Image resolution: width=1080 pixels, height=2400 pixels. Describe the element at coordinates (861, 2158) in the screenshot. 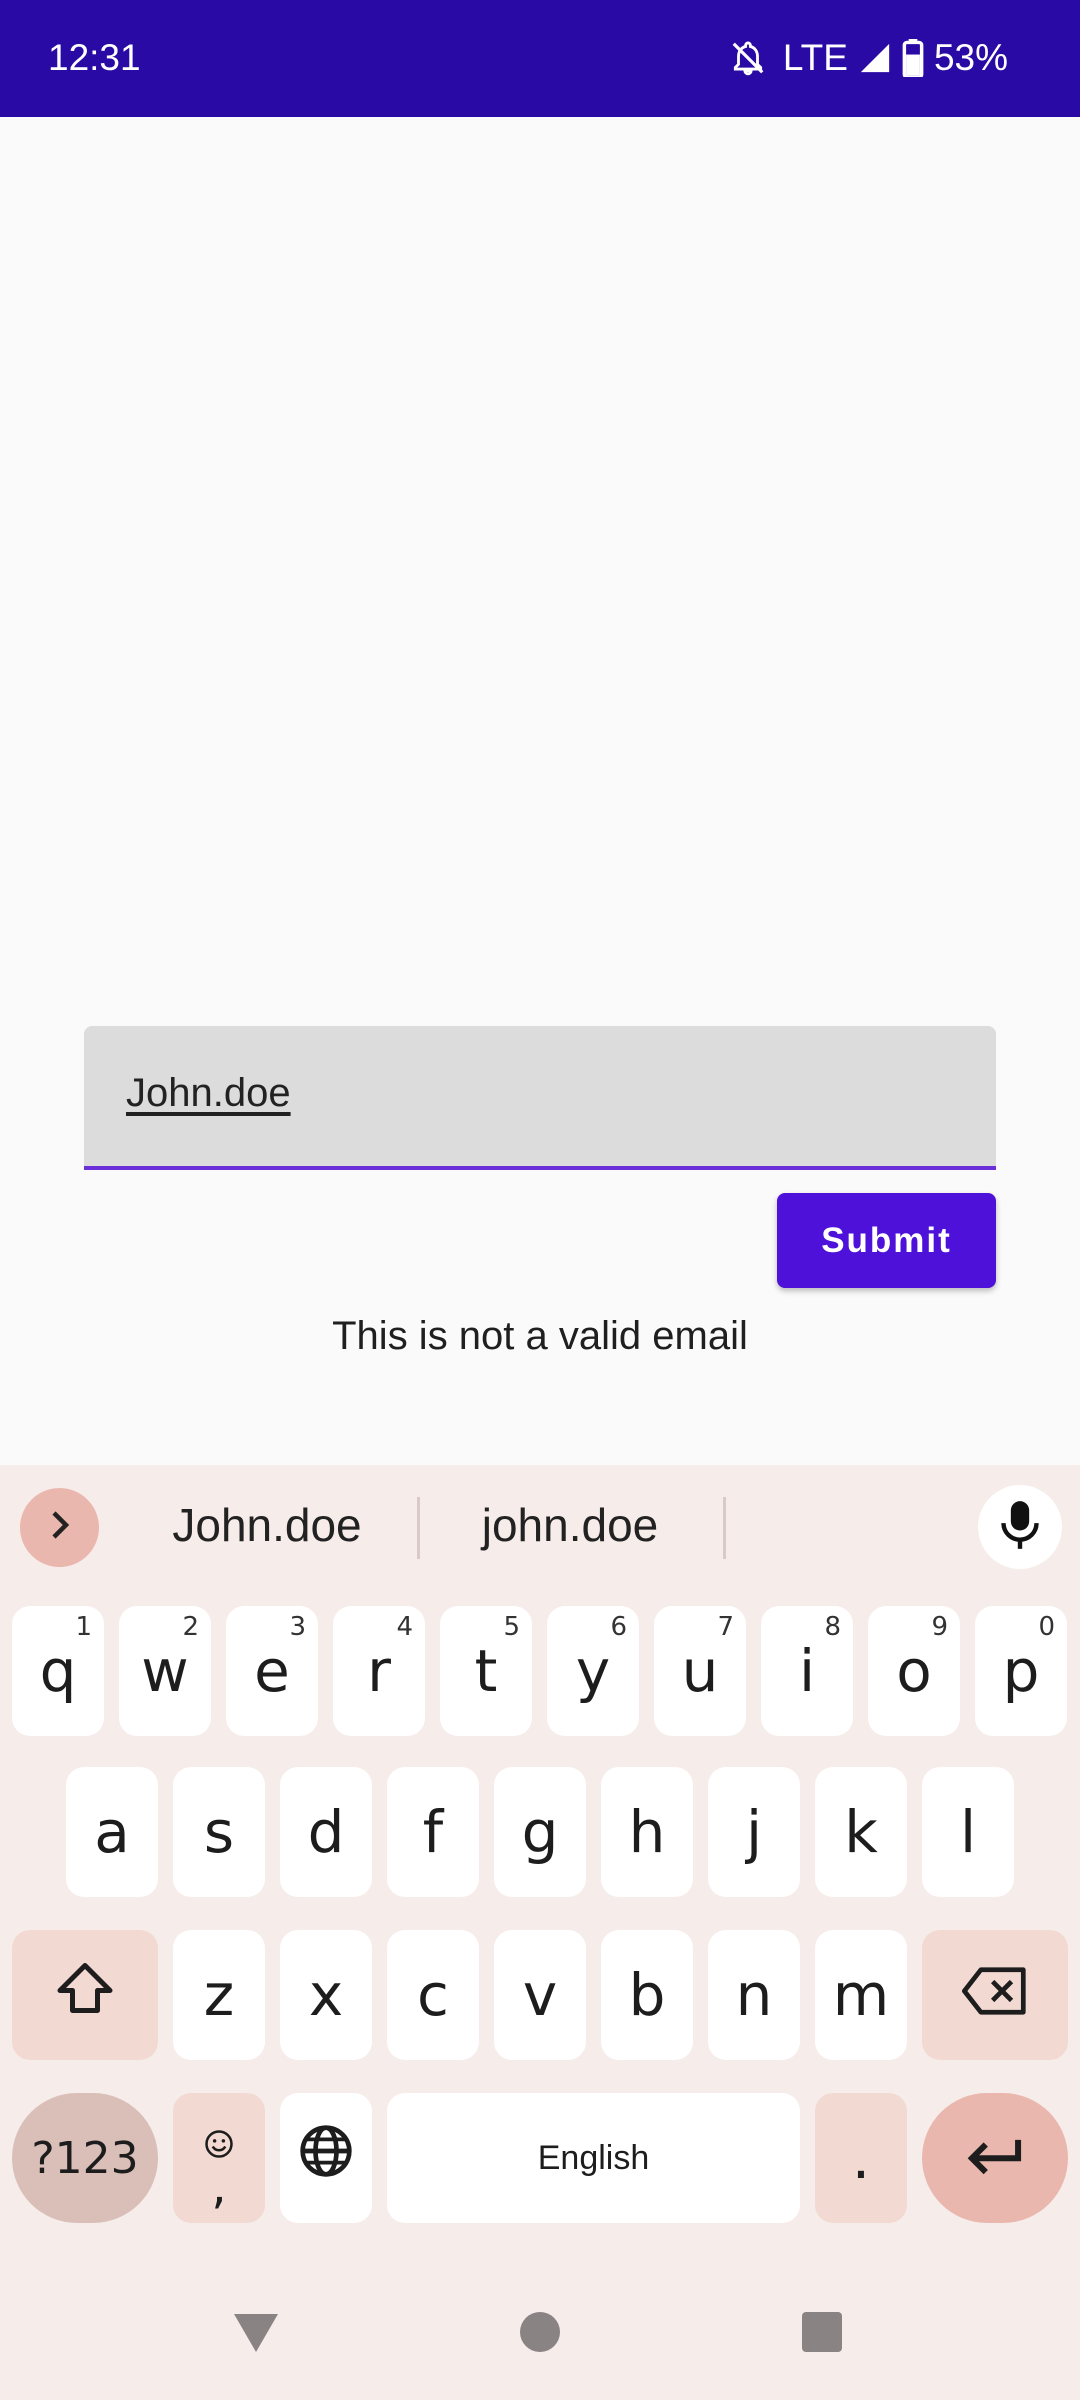

I see `period-key: .` at that location.